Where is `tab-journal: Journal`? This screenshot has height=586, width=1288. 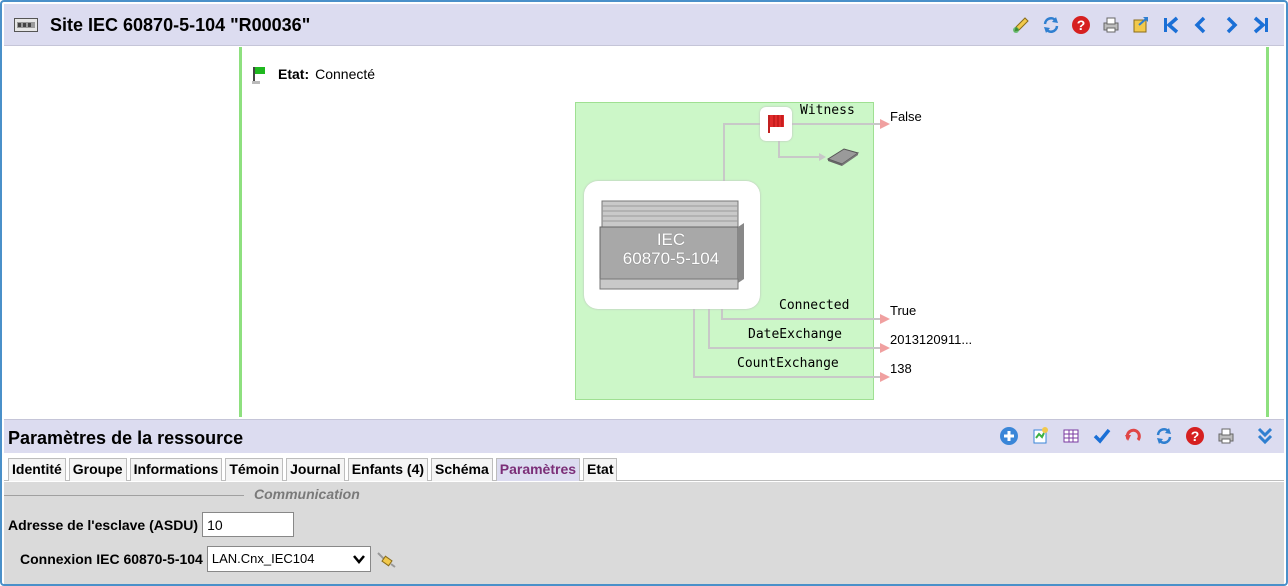 tab-journal: Journal is located at coordinates (315, 469).